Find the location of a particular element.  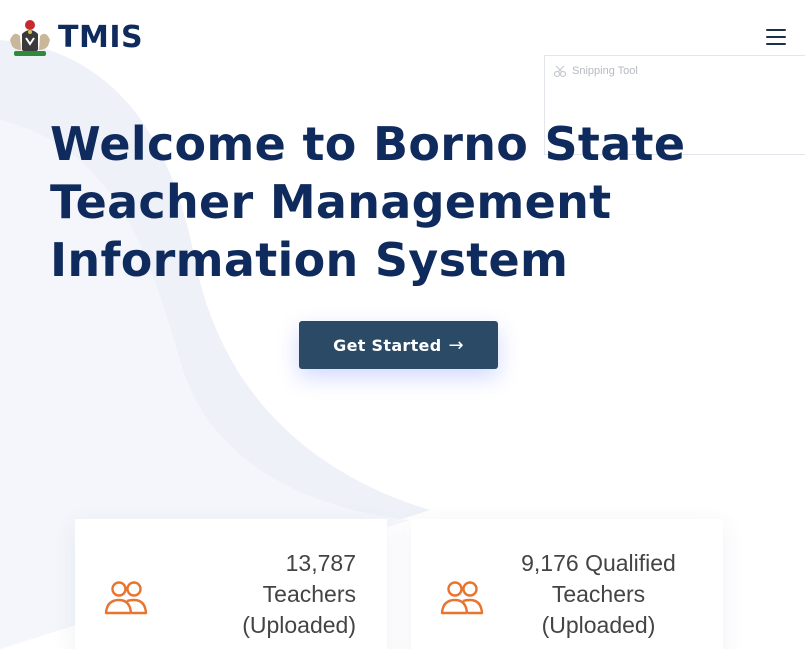

stat-card-teachers: 13,787 Teachers (Uploaded) is located at coordinates (231, 584).